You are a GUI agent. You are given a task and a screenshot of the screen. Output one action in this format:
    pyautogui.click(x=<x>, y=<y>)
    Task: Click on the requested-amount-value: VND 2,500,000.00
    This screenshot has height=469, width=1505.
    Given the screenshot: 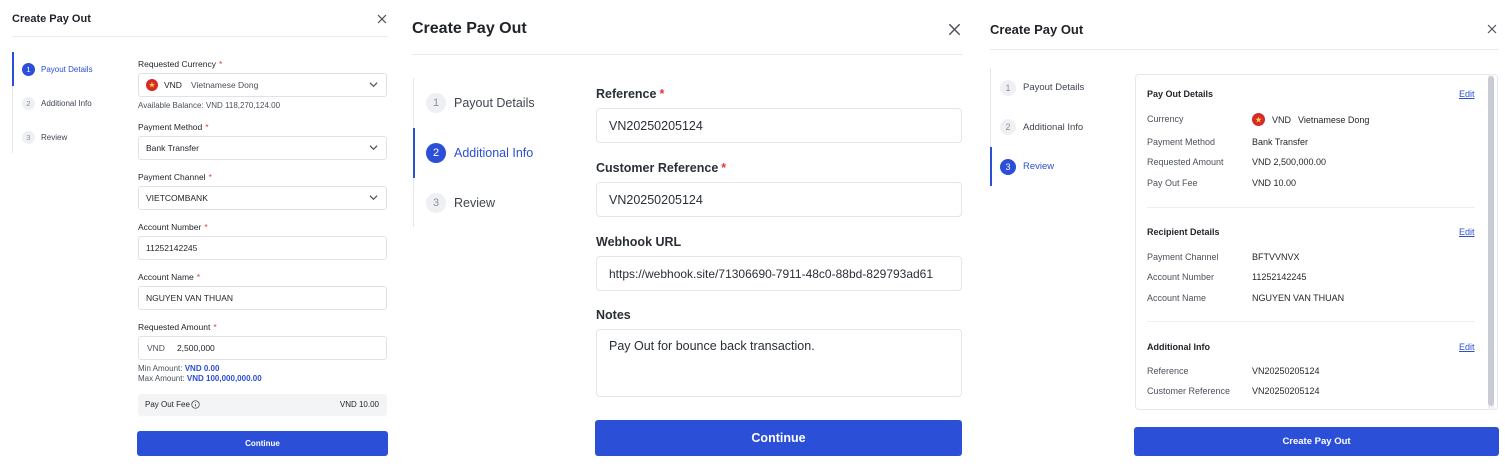 What is the action you would take?
    pyautogui.click(x=1289, y=162)
    